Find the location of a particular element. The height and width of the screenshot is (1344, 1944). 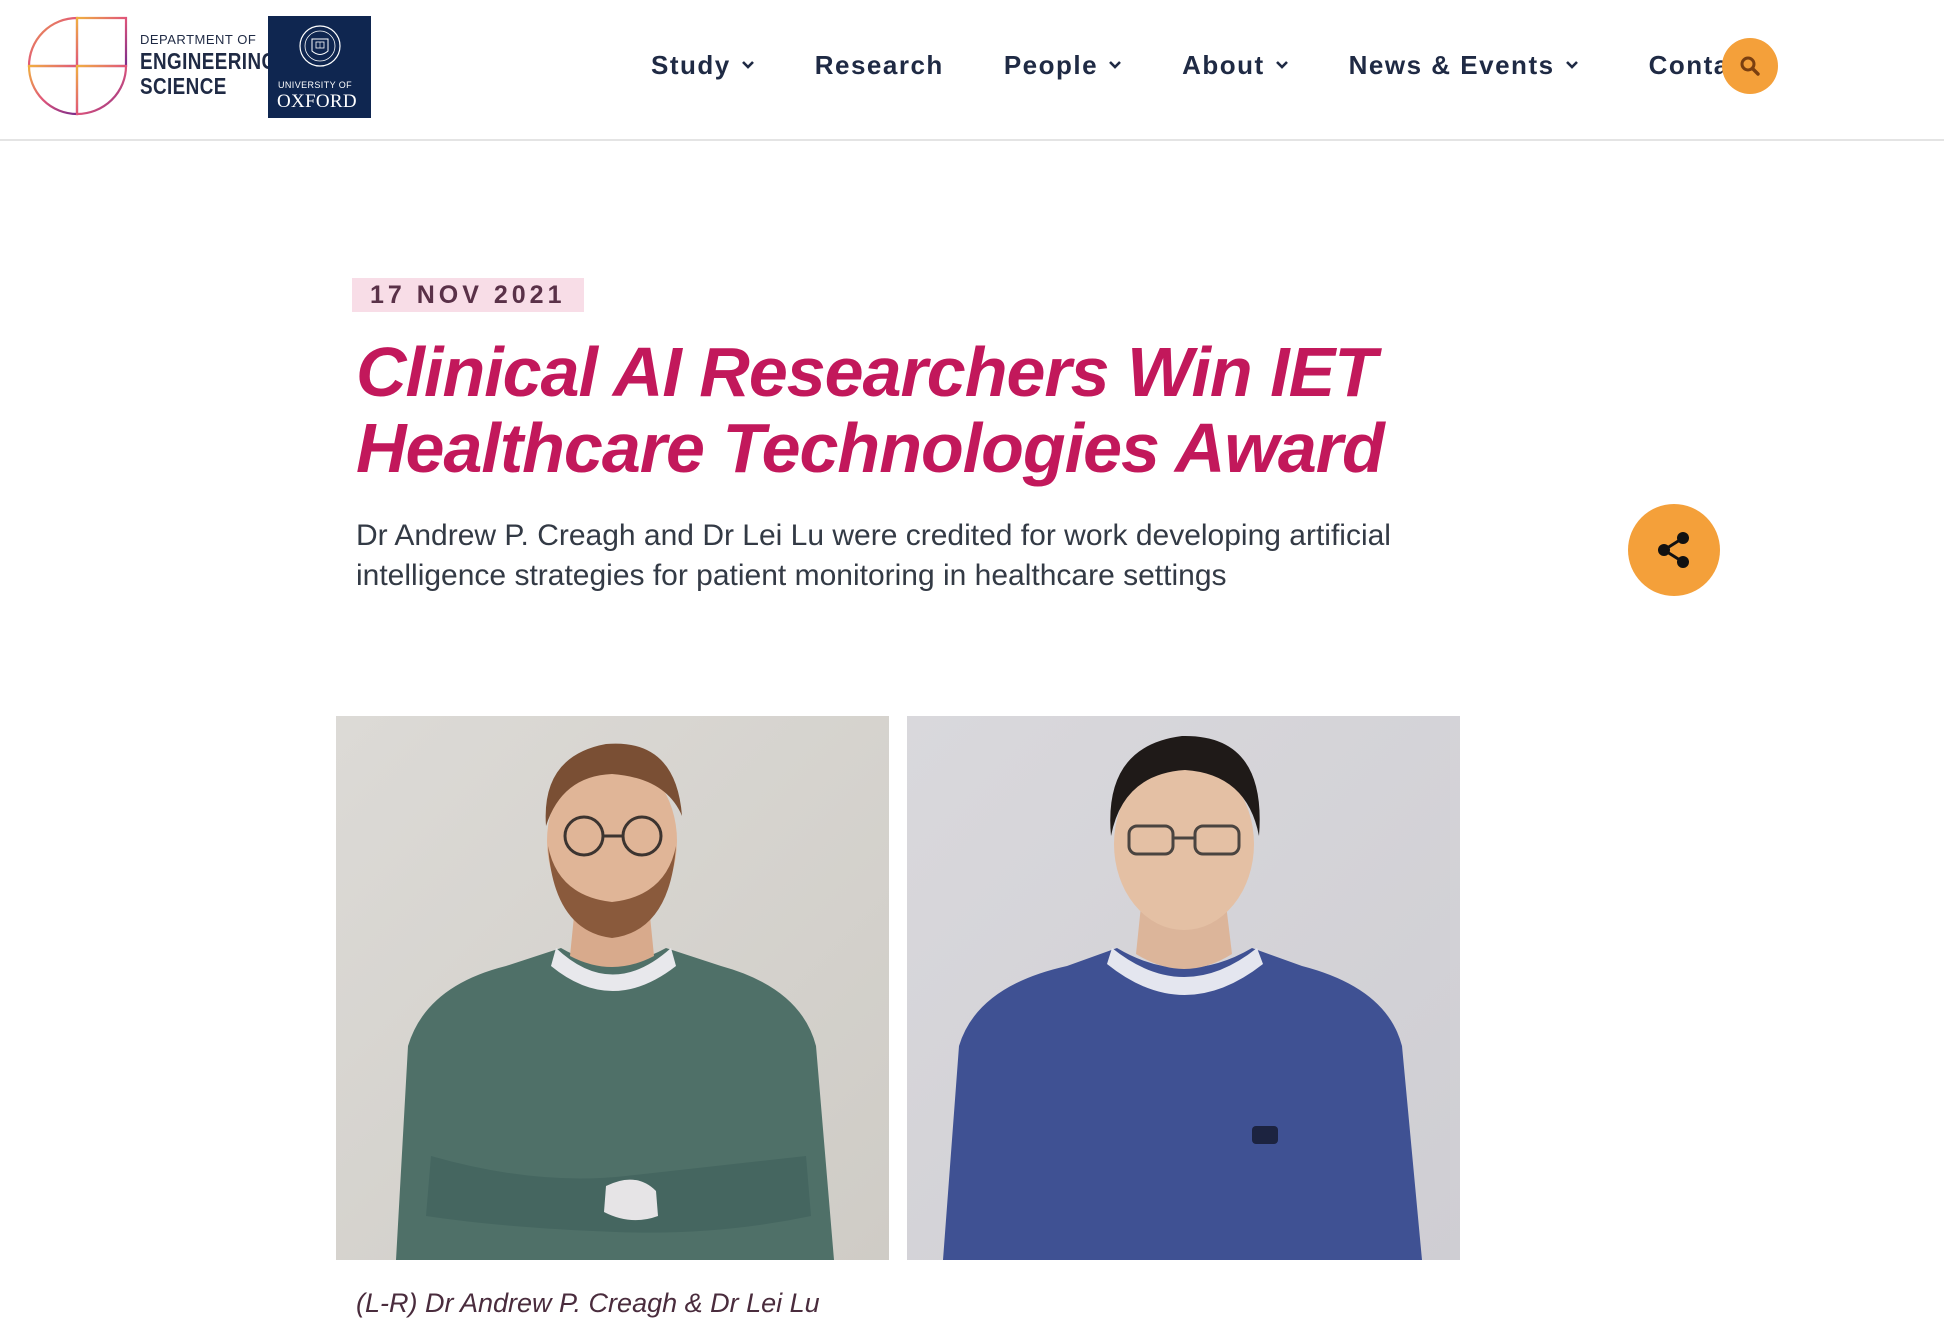

photo-andrew-creagh is located at coordinates (612, 988).